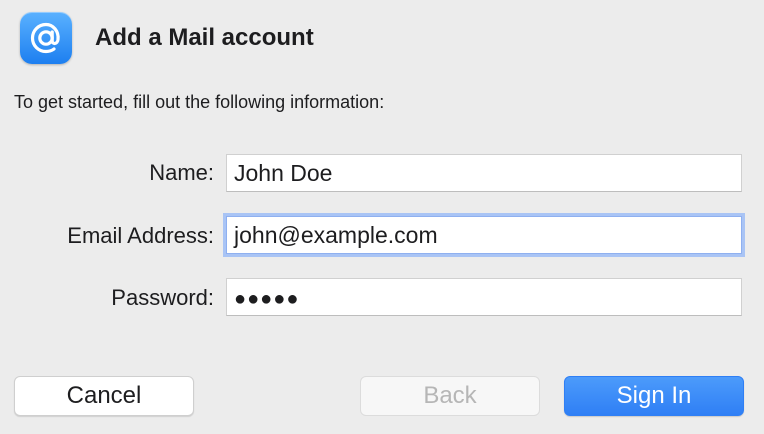 The width and height of the screenshot is (764, 434). What do you see at coordinates (204, 37) in the screenshot?
I see `dialog-title: Add a Mail account` at bounding box center [204, 37].